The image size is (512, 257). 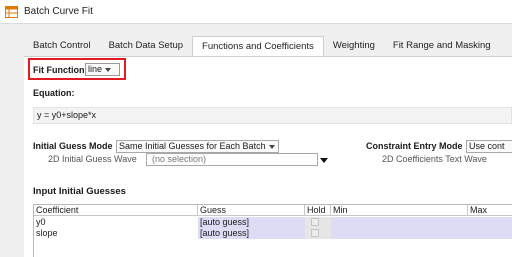 What do you see at coordinates (414, 146) in the screenshot?
I see `constraint-entry-mode-label: Constraint Entry Mode` at bounding box center [414, 146].